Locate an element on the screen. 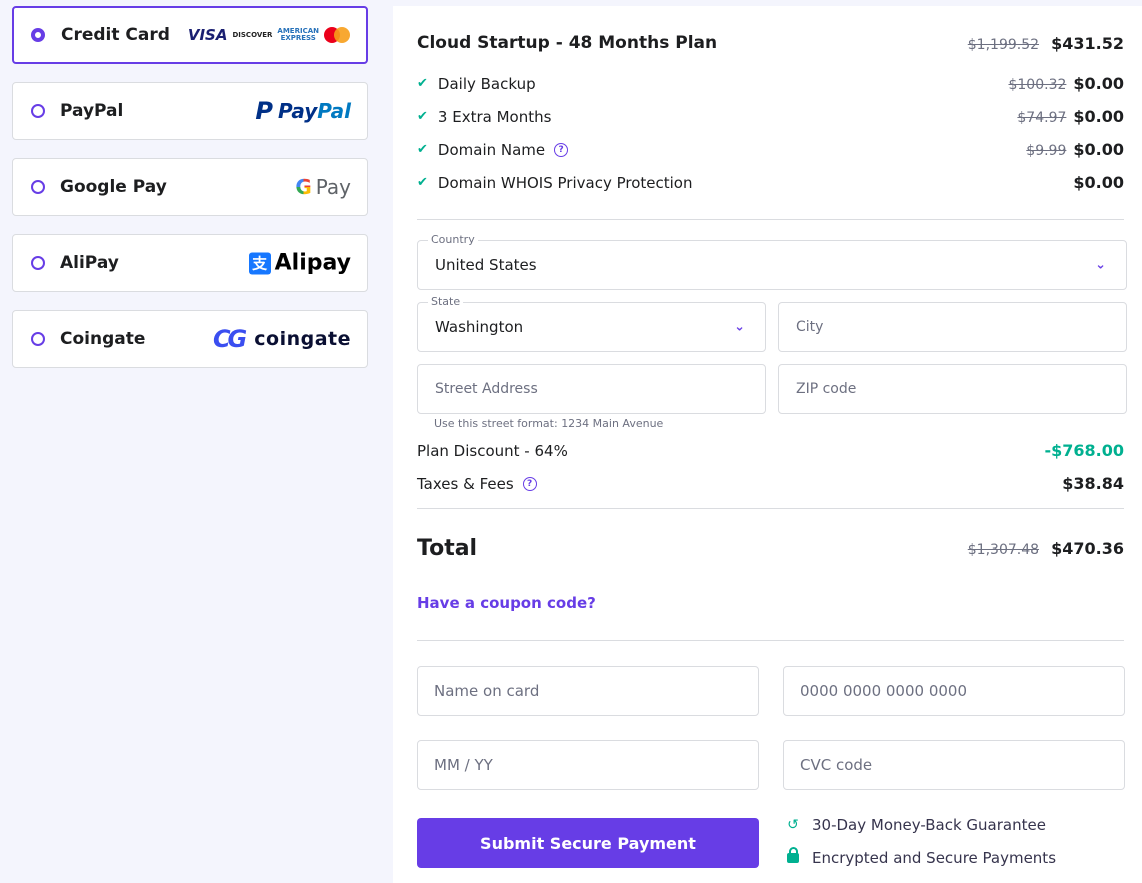  country-select: Country United States ⌄ is located at coordinates (772, 261).